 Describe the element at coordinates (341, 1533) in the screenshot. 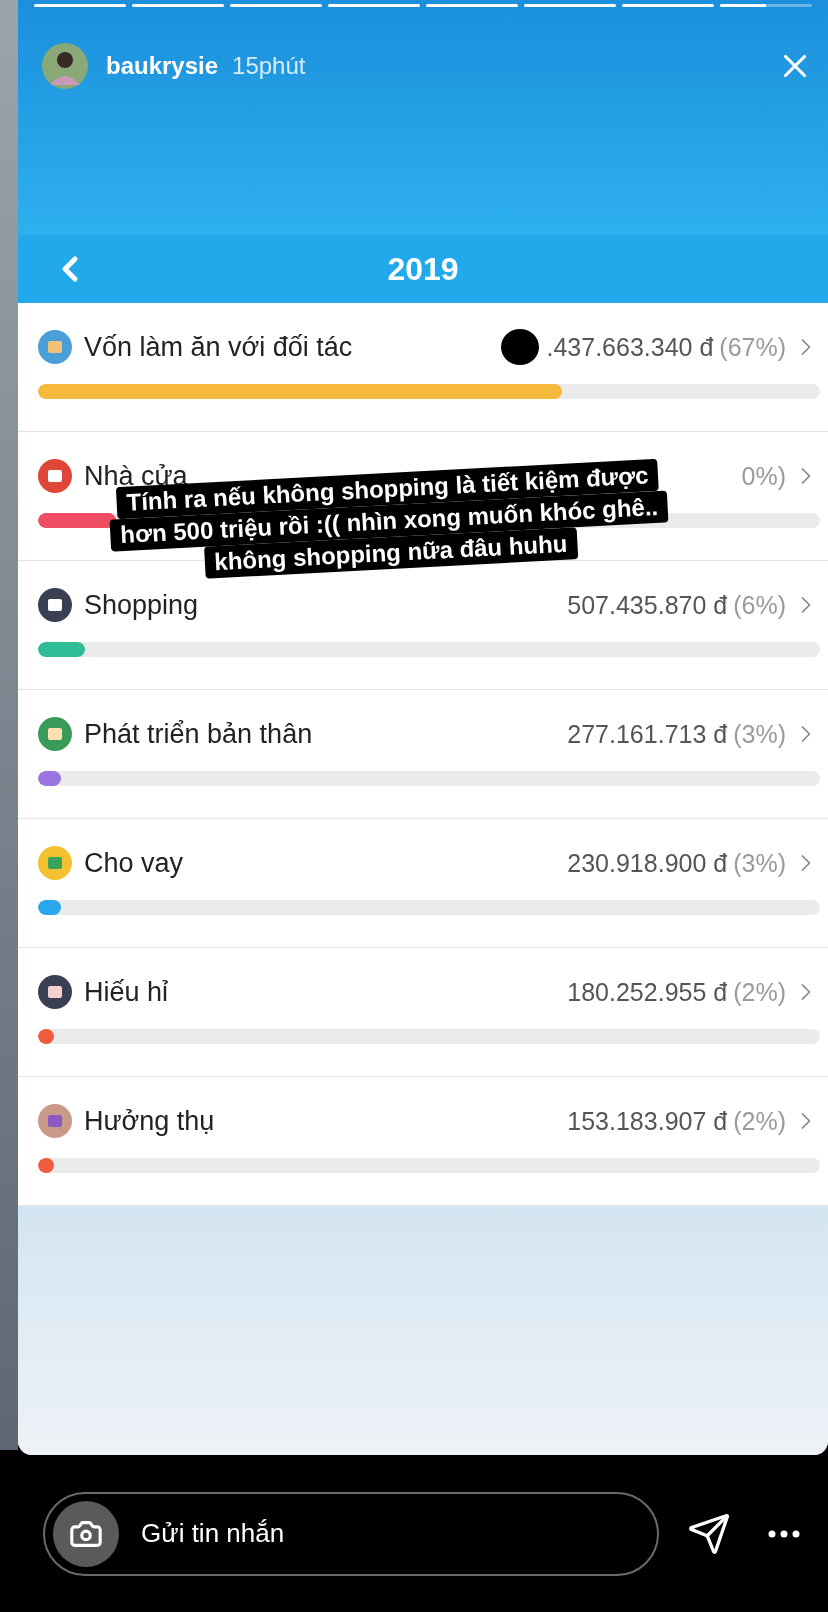

I see `message-input: Gửi tin nhắn` at that location.